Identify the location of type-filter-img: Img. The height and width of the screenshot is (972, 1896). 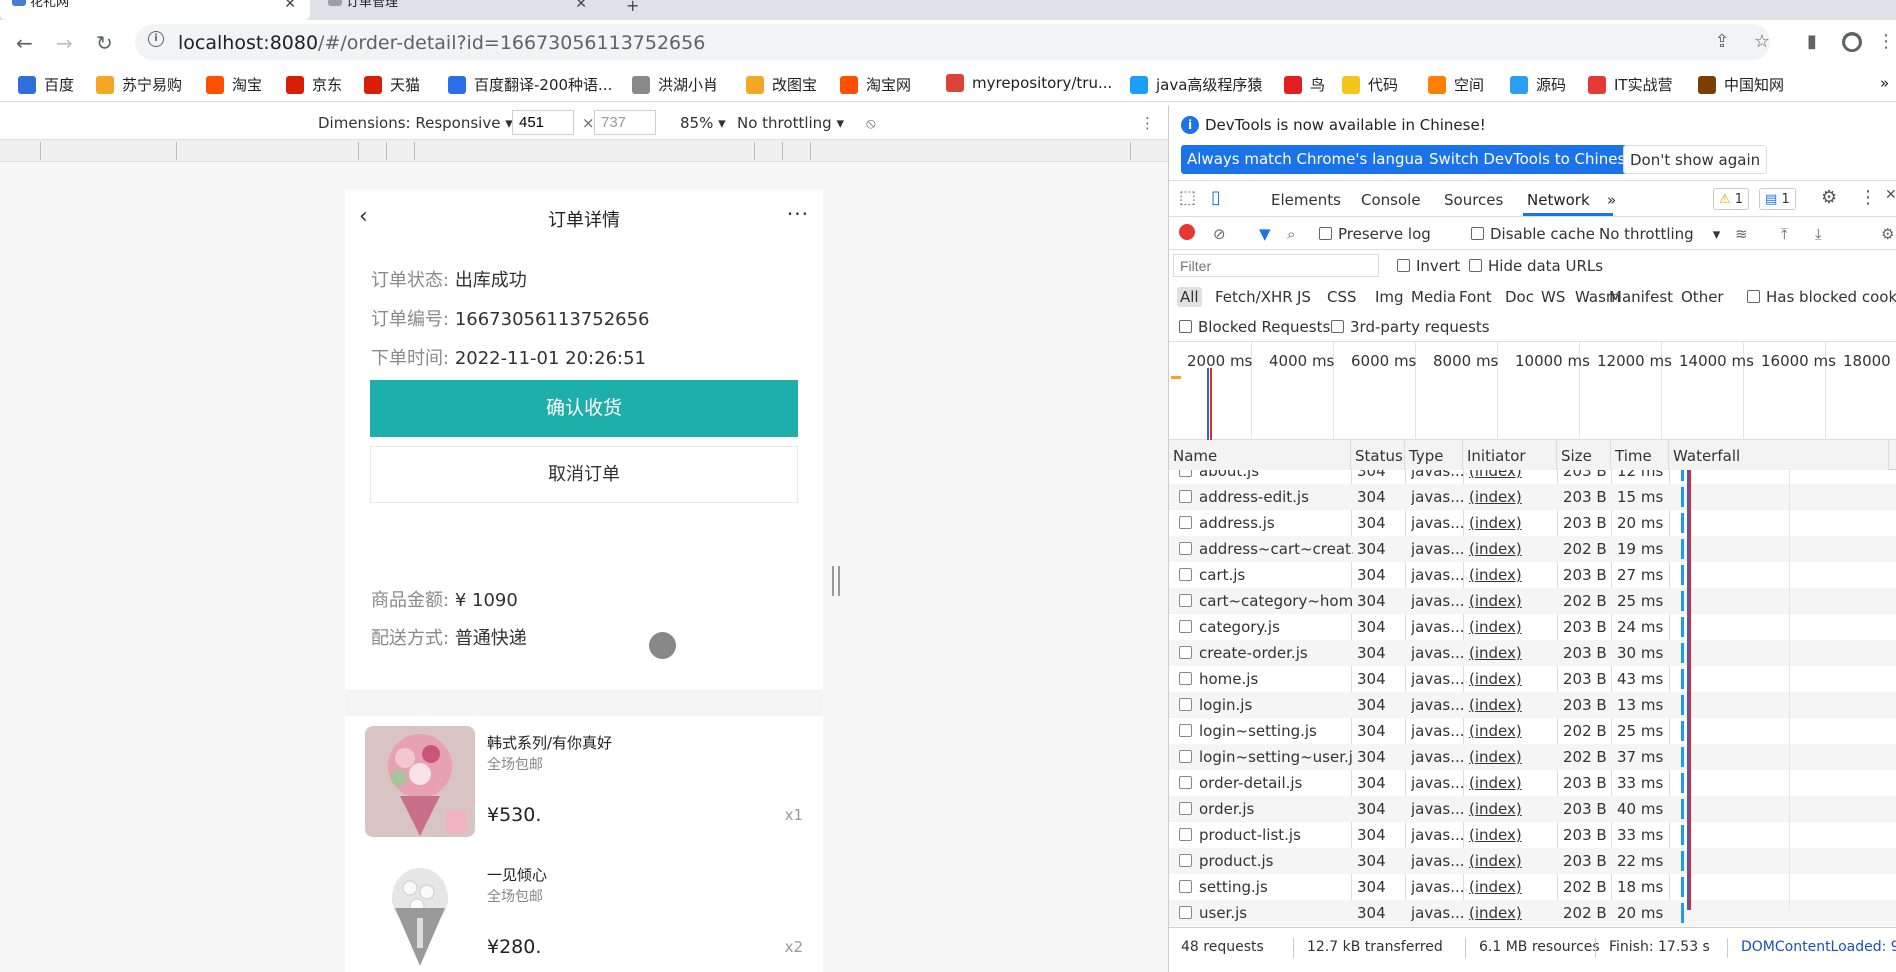
(1389, 297).